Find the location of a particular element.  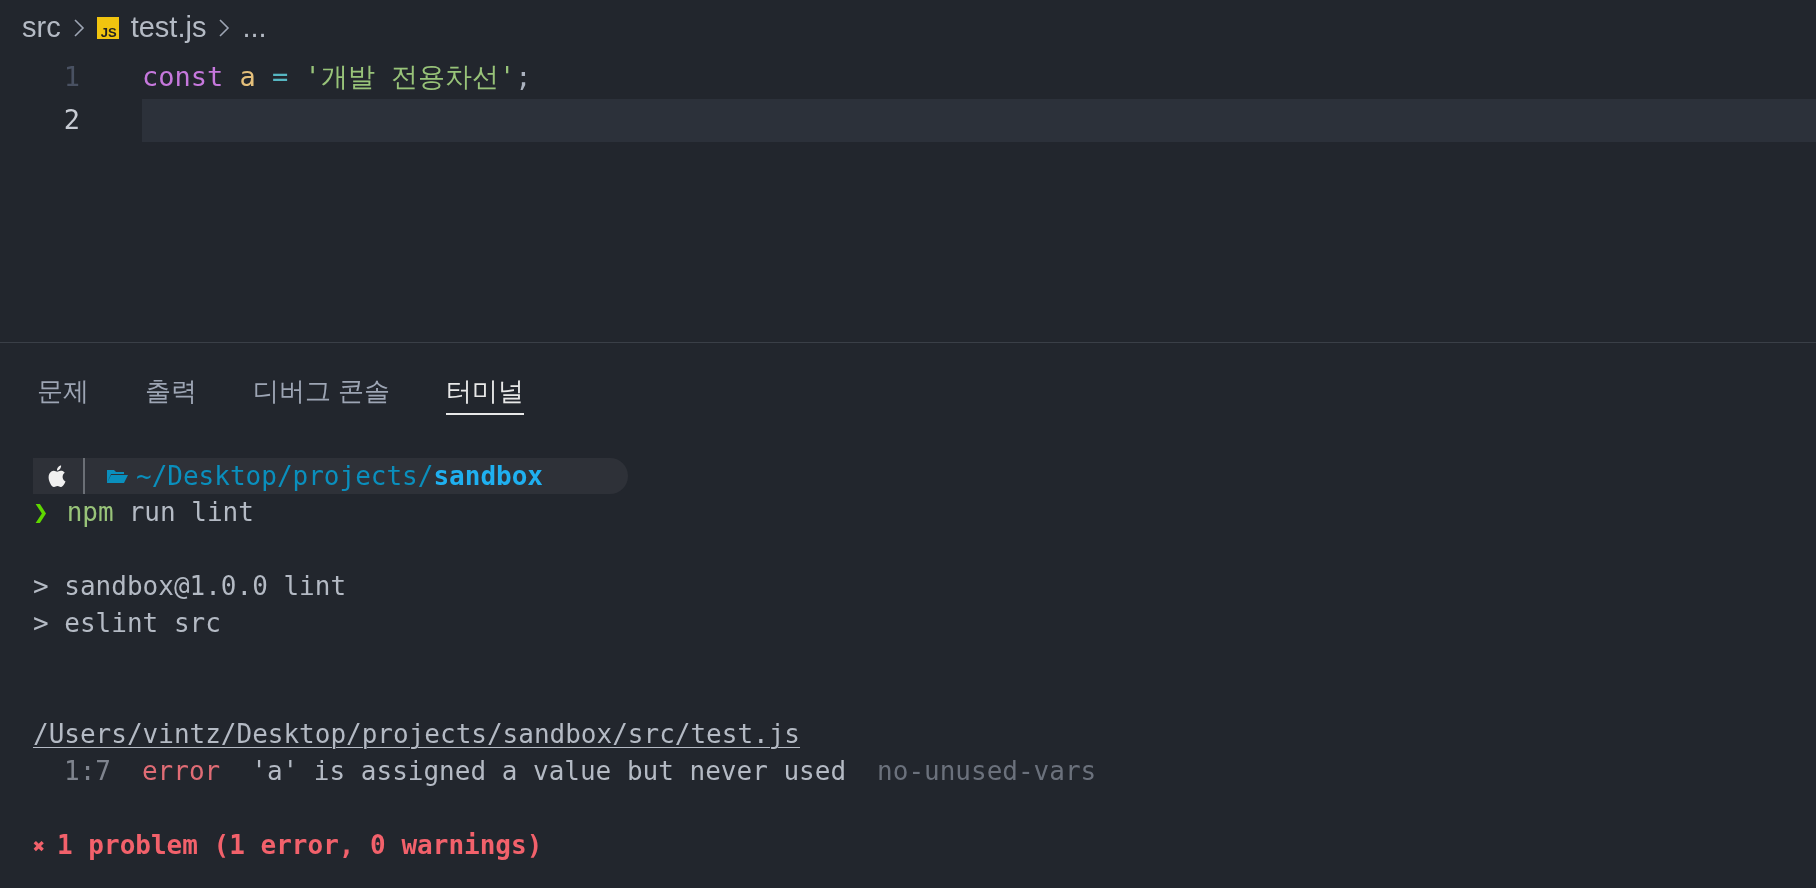

code-token: ; is located at coordinates (523, 77).